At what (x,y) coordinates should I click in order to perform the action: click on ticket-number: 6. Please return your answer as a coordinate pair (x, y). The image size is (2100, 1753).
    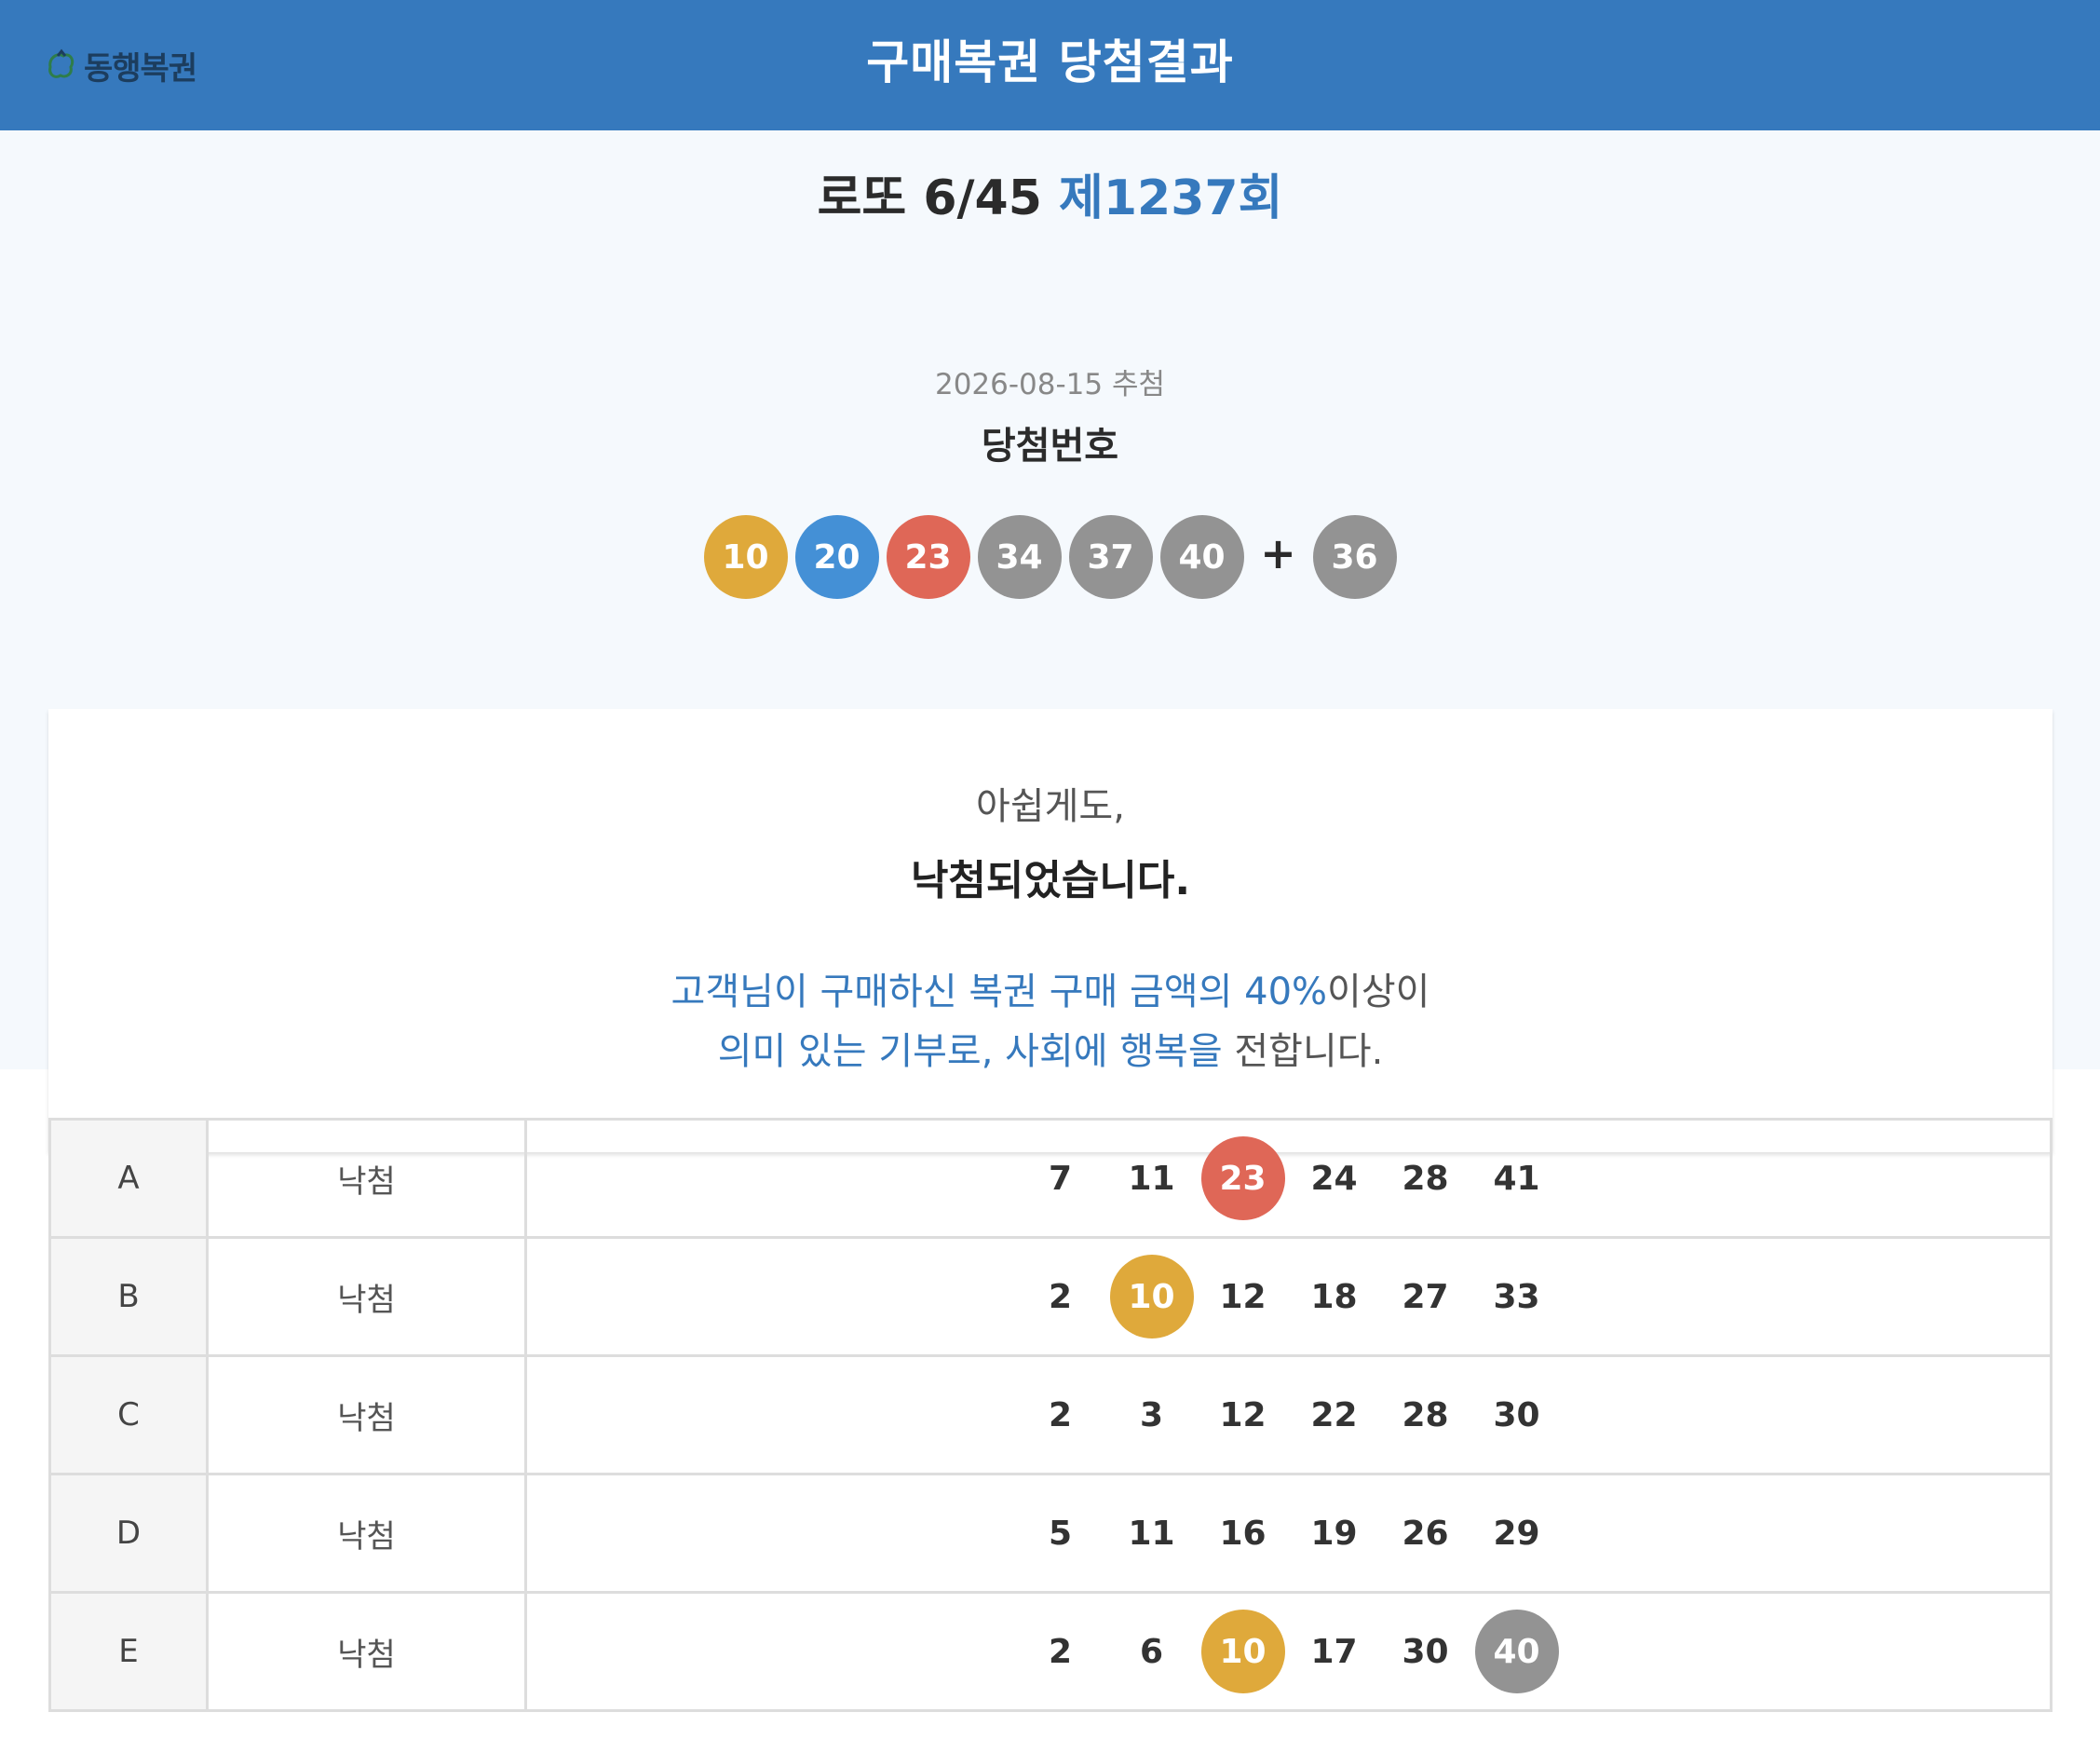
    Looking at the image, I should click on (1151, 1651).